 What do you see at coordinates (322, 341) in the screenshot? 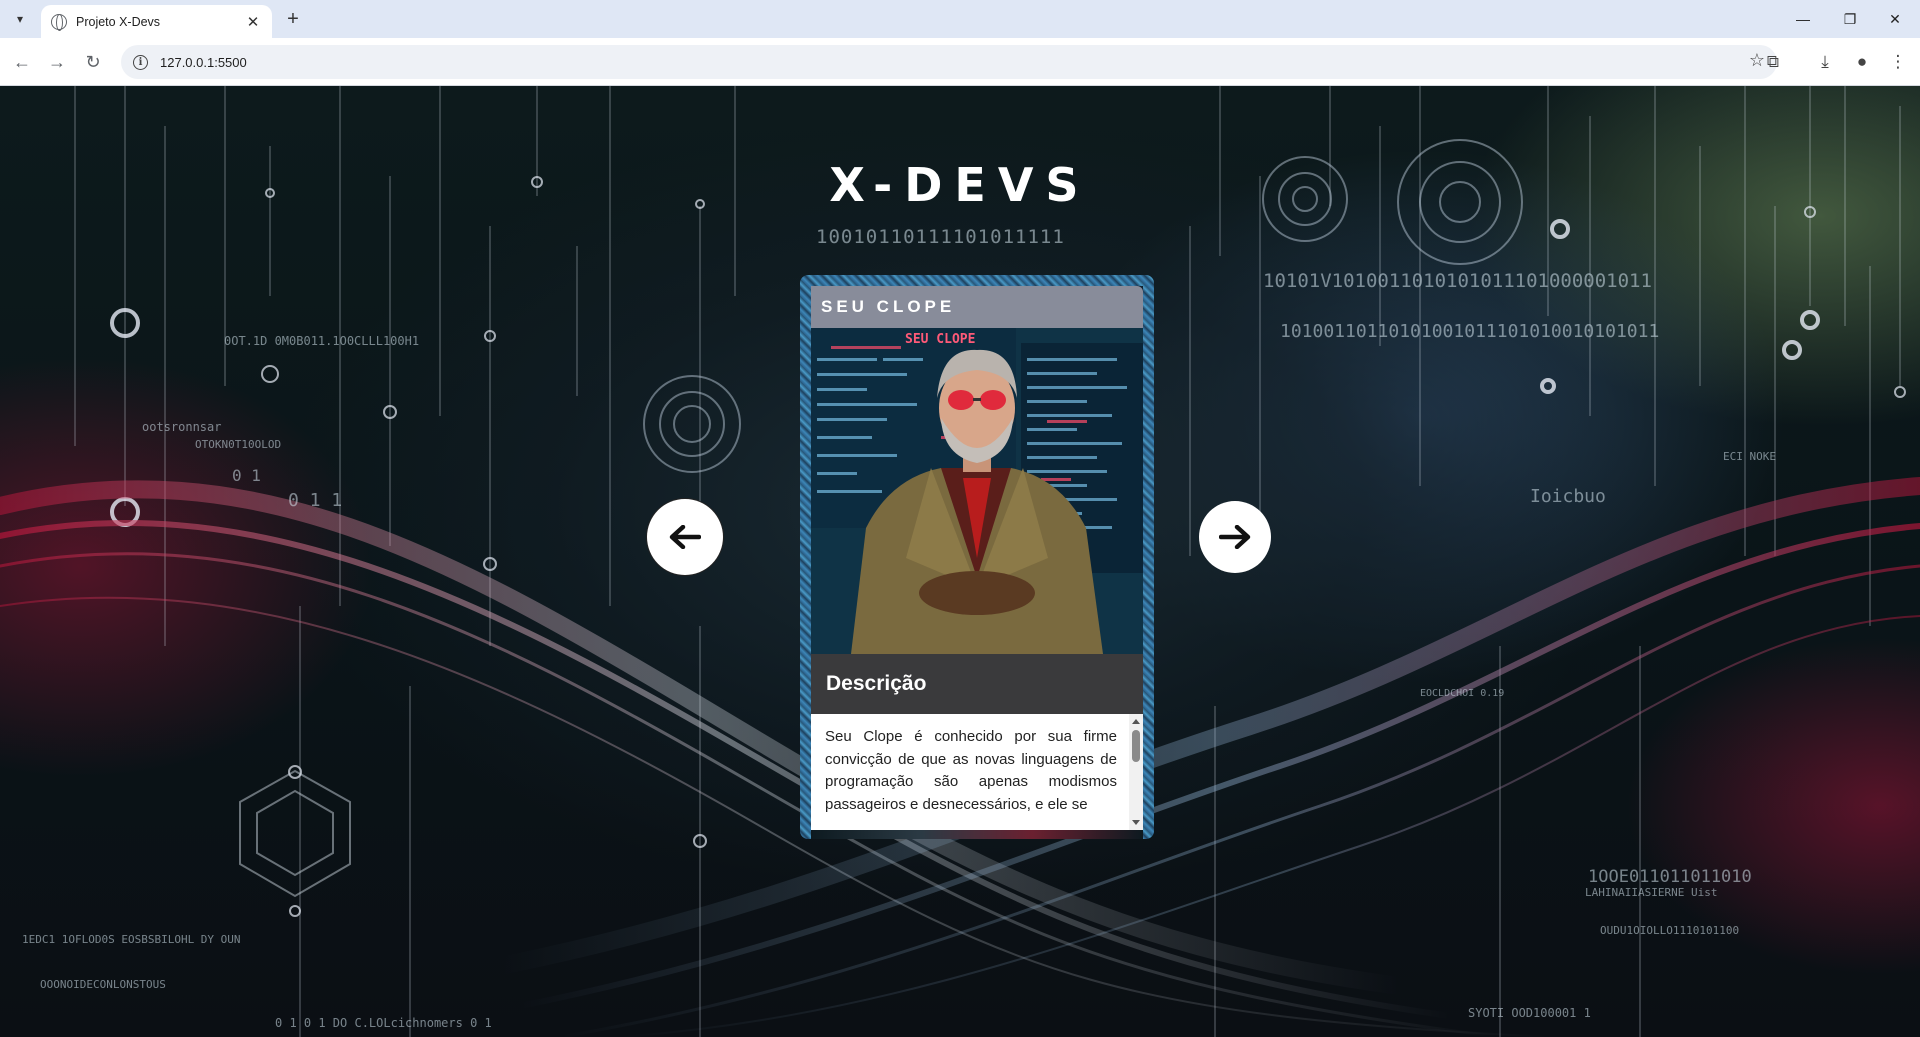
I see `binary-decor: 0OT.1D 0M0B011.1O0CLLL100H1` at bounding box center [322, 341].